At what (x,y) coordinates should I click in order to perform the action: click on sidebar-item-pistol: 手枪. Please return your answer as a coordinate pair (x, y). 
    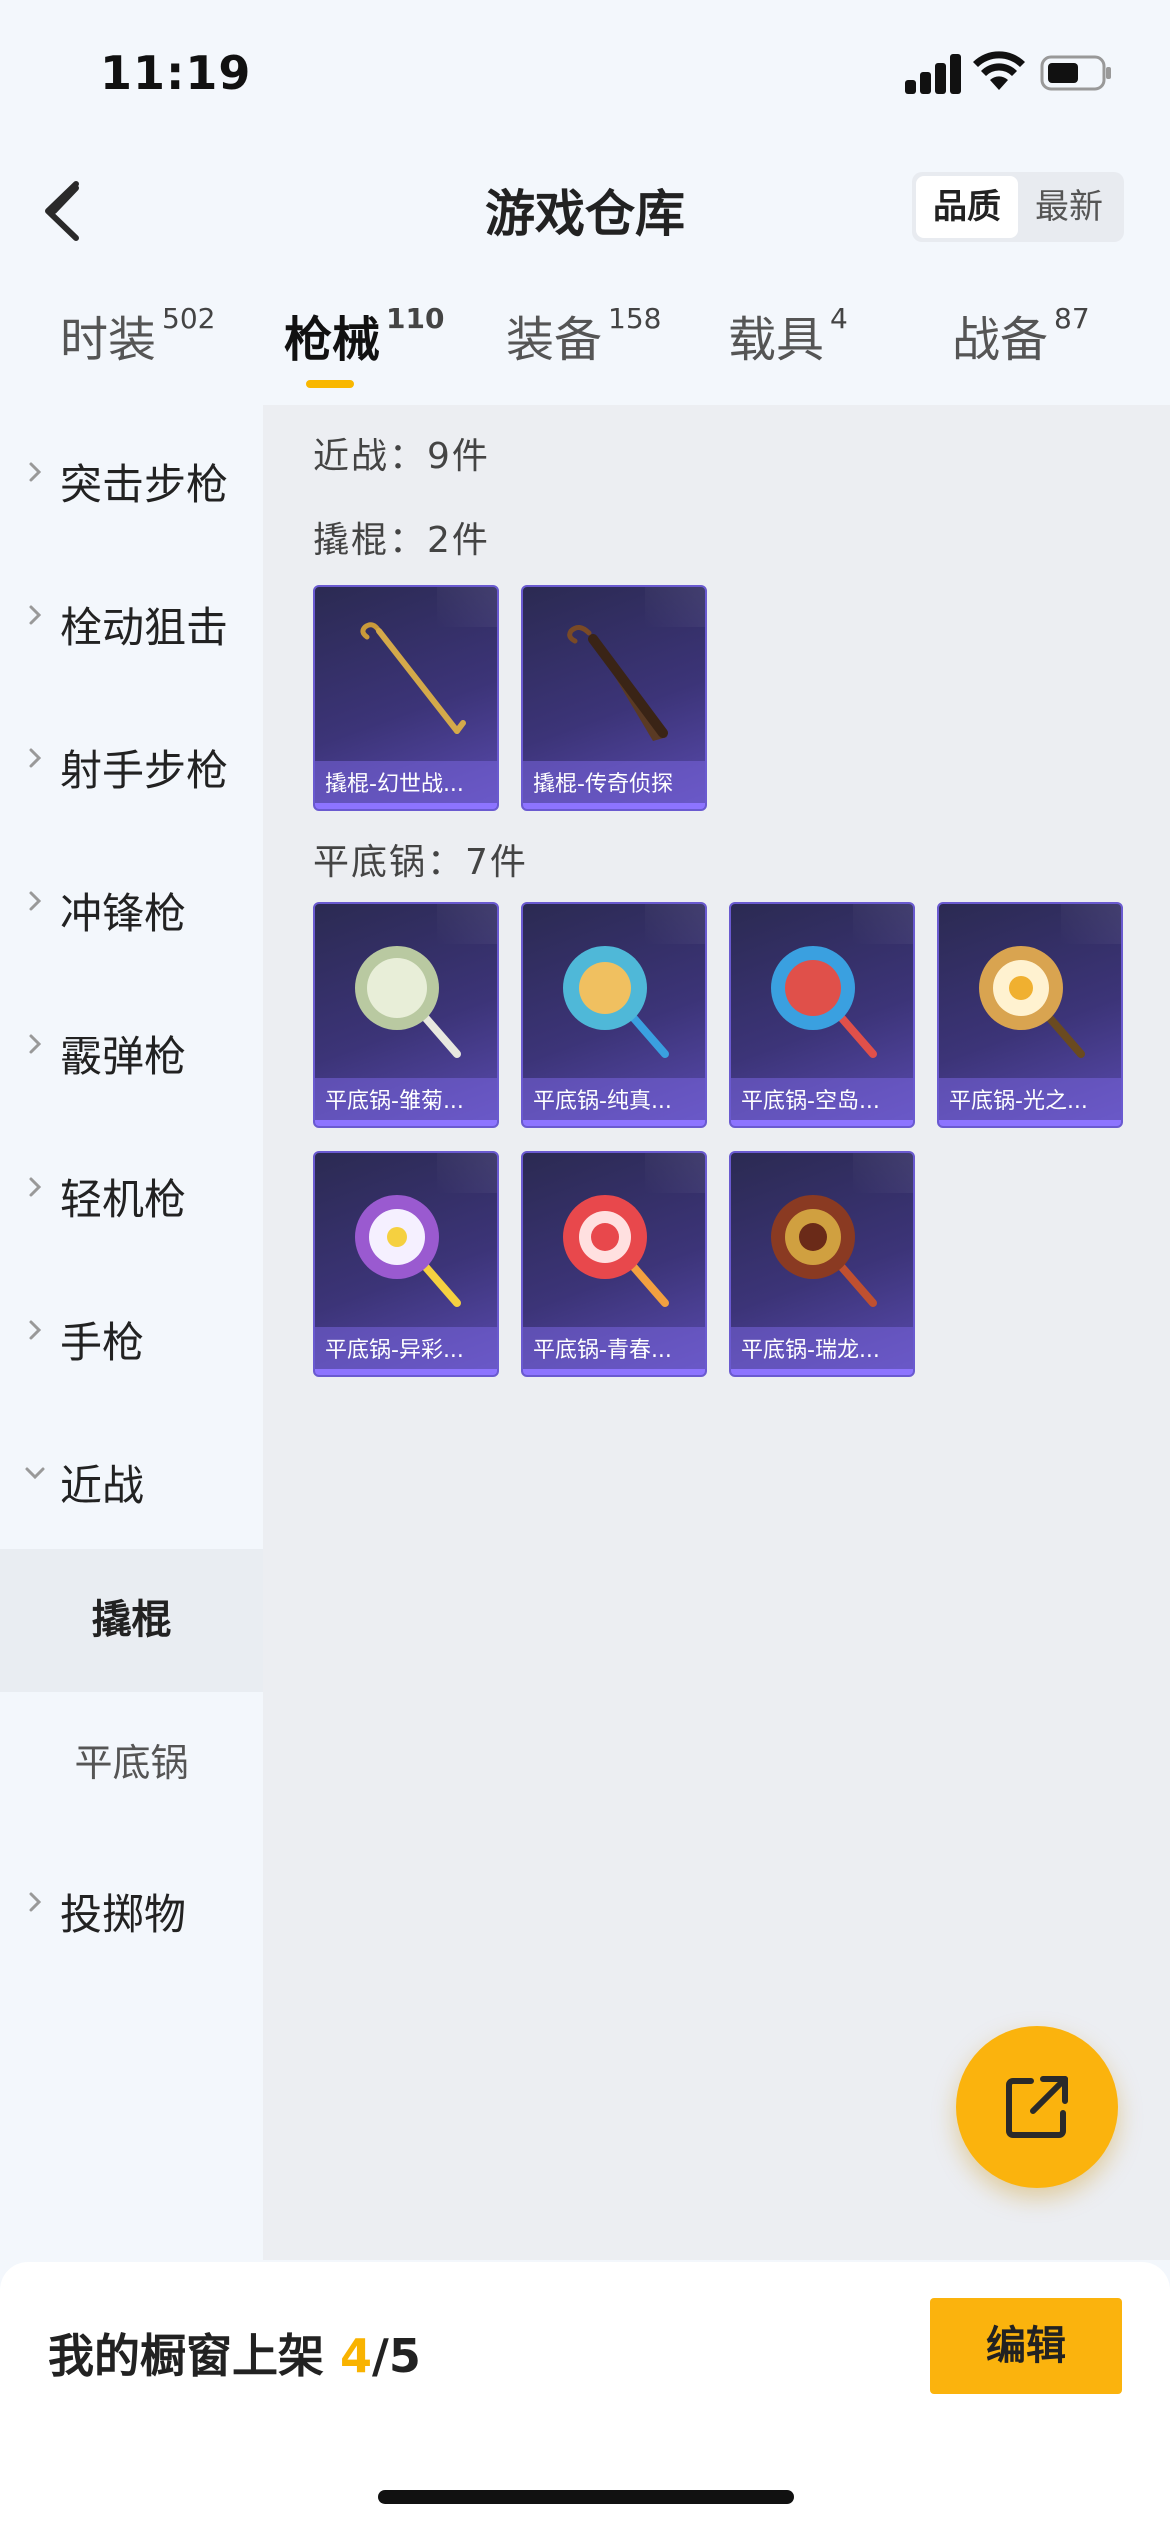
    Looking at the image, I should click on (131, 1334).